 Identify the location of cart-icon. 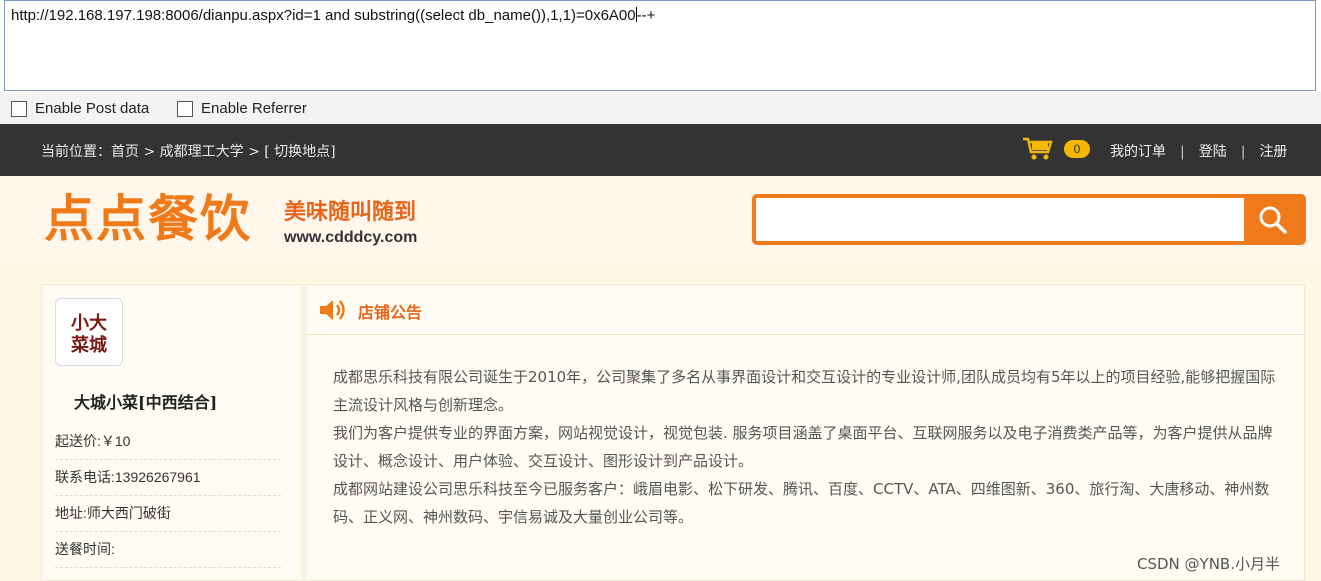
(1038, 151).